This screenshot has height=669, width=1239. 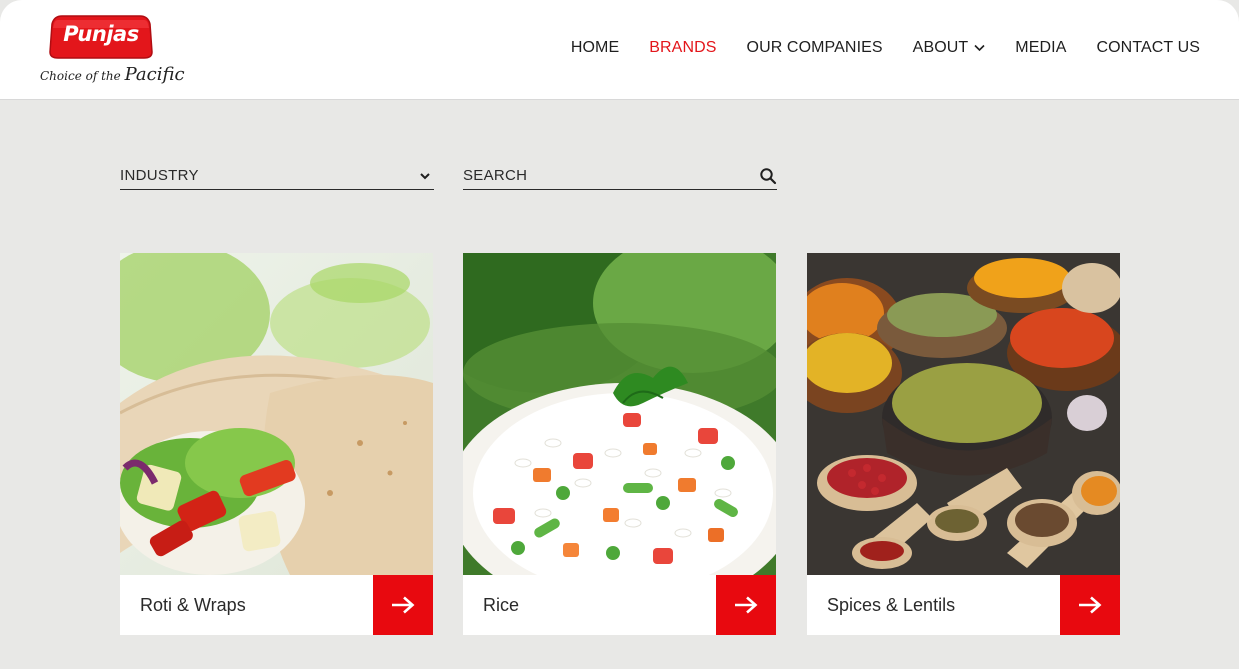 I want to click on card-footer: Spices & Lentils, so click(x=963, y=605).